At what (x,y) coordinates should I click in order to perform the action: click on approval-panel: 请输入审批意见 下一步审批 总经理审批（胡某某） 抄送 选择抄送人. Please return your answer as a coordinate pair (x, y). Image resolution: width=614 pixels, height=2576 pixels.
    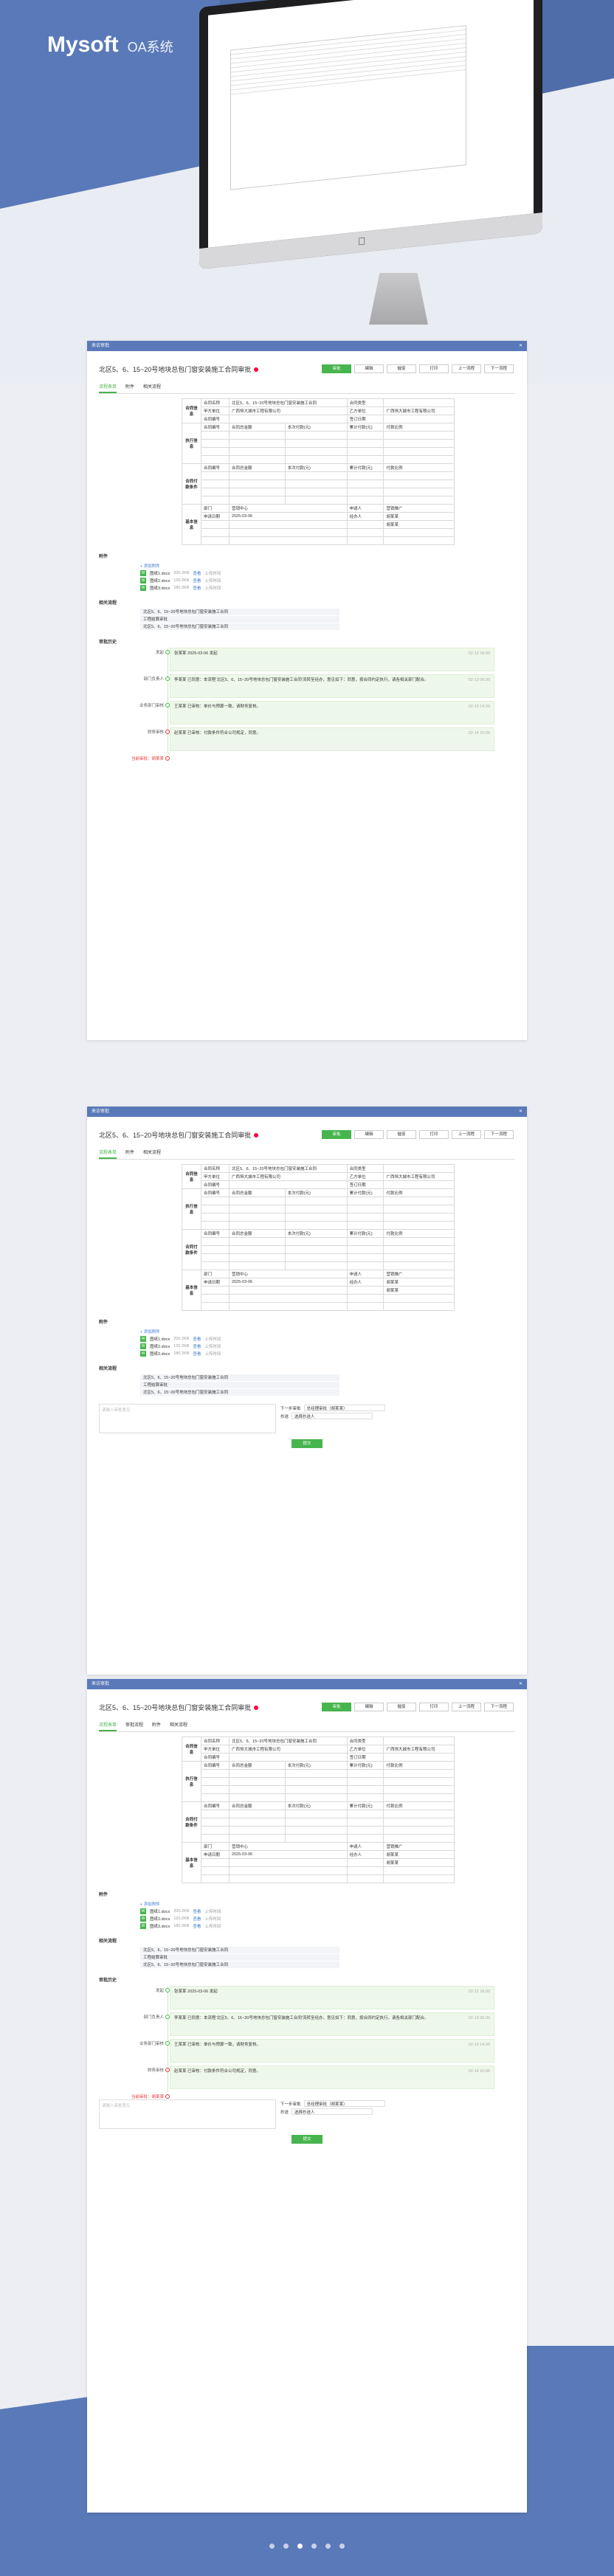
    Looking at the image, I should click on (307, 2114).